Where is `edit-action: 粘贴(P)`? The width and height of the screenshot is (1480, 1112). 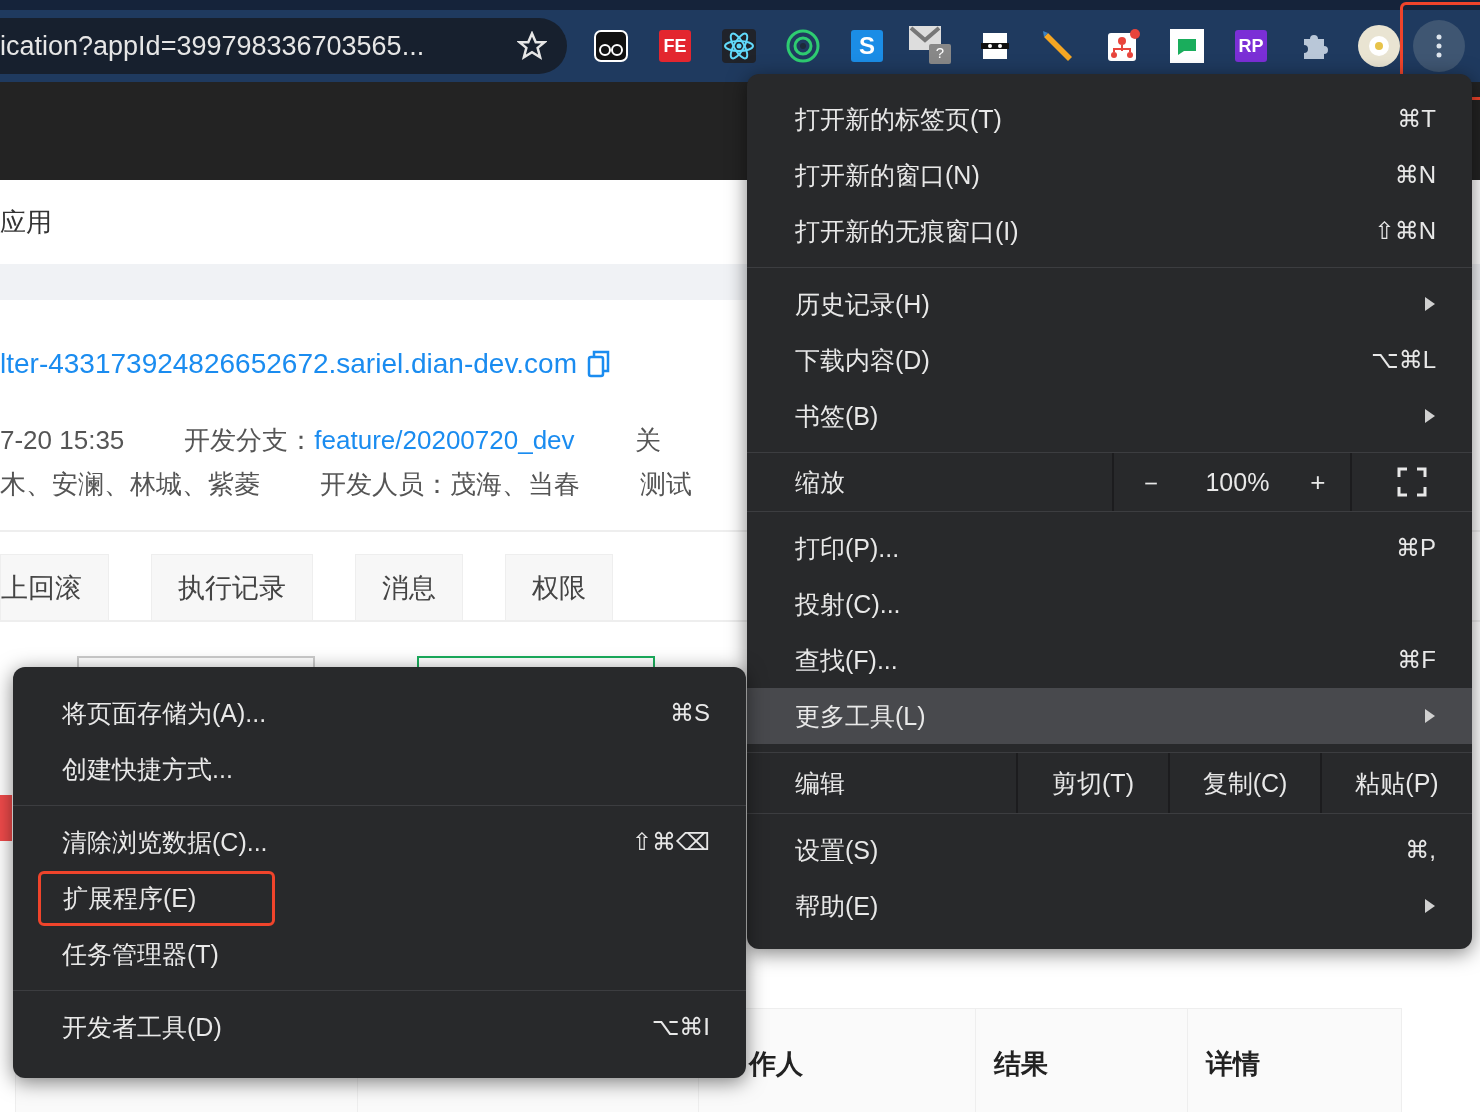 edit-action: 粘贴(P) is located at coordinates (1396, 783).